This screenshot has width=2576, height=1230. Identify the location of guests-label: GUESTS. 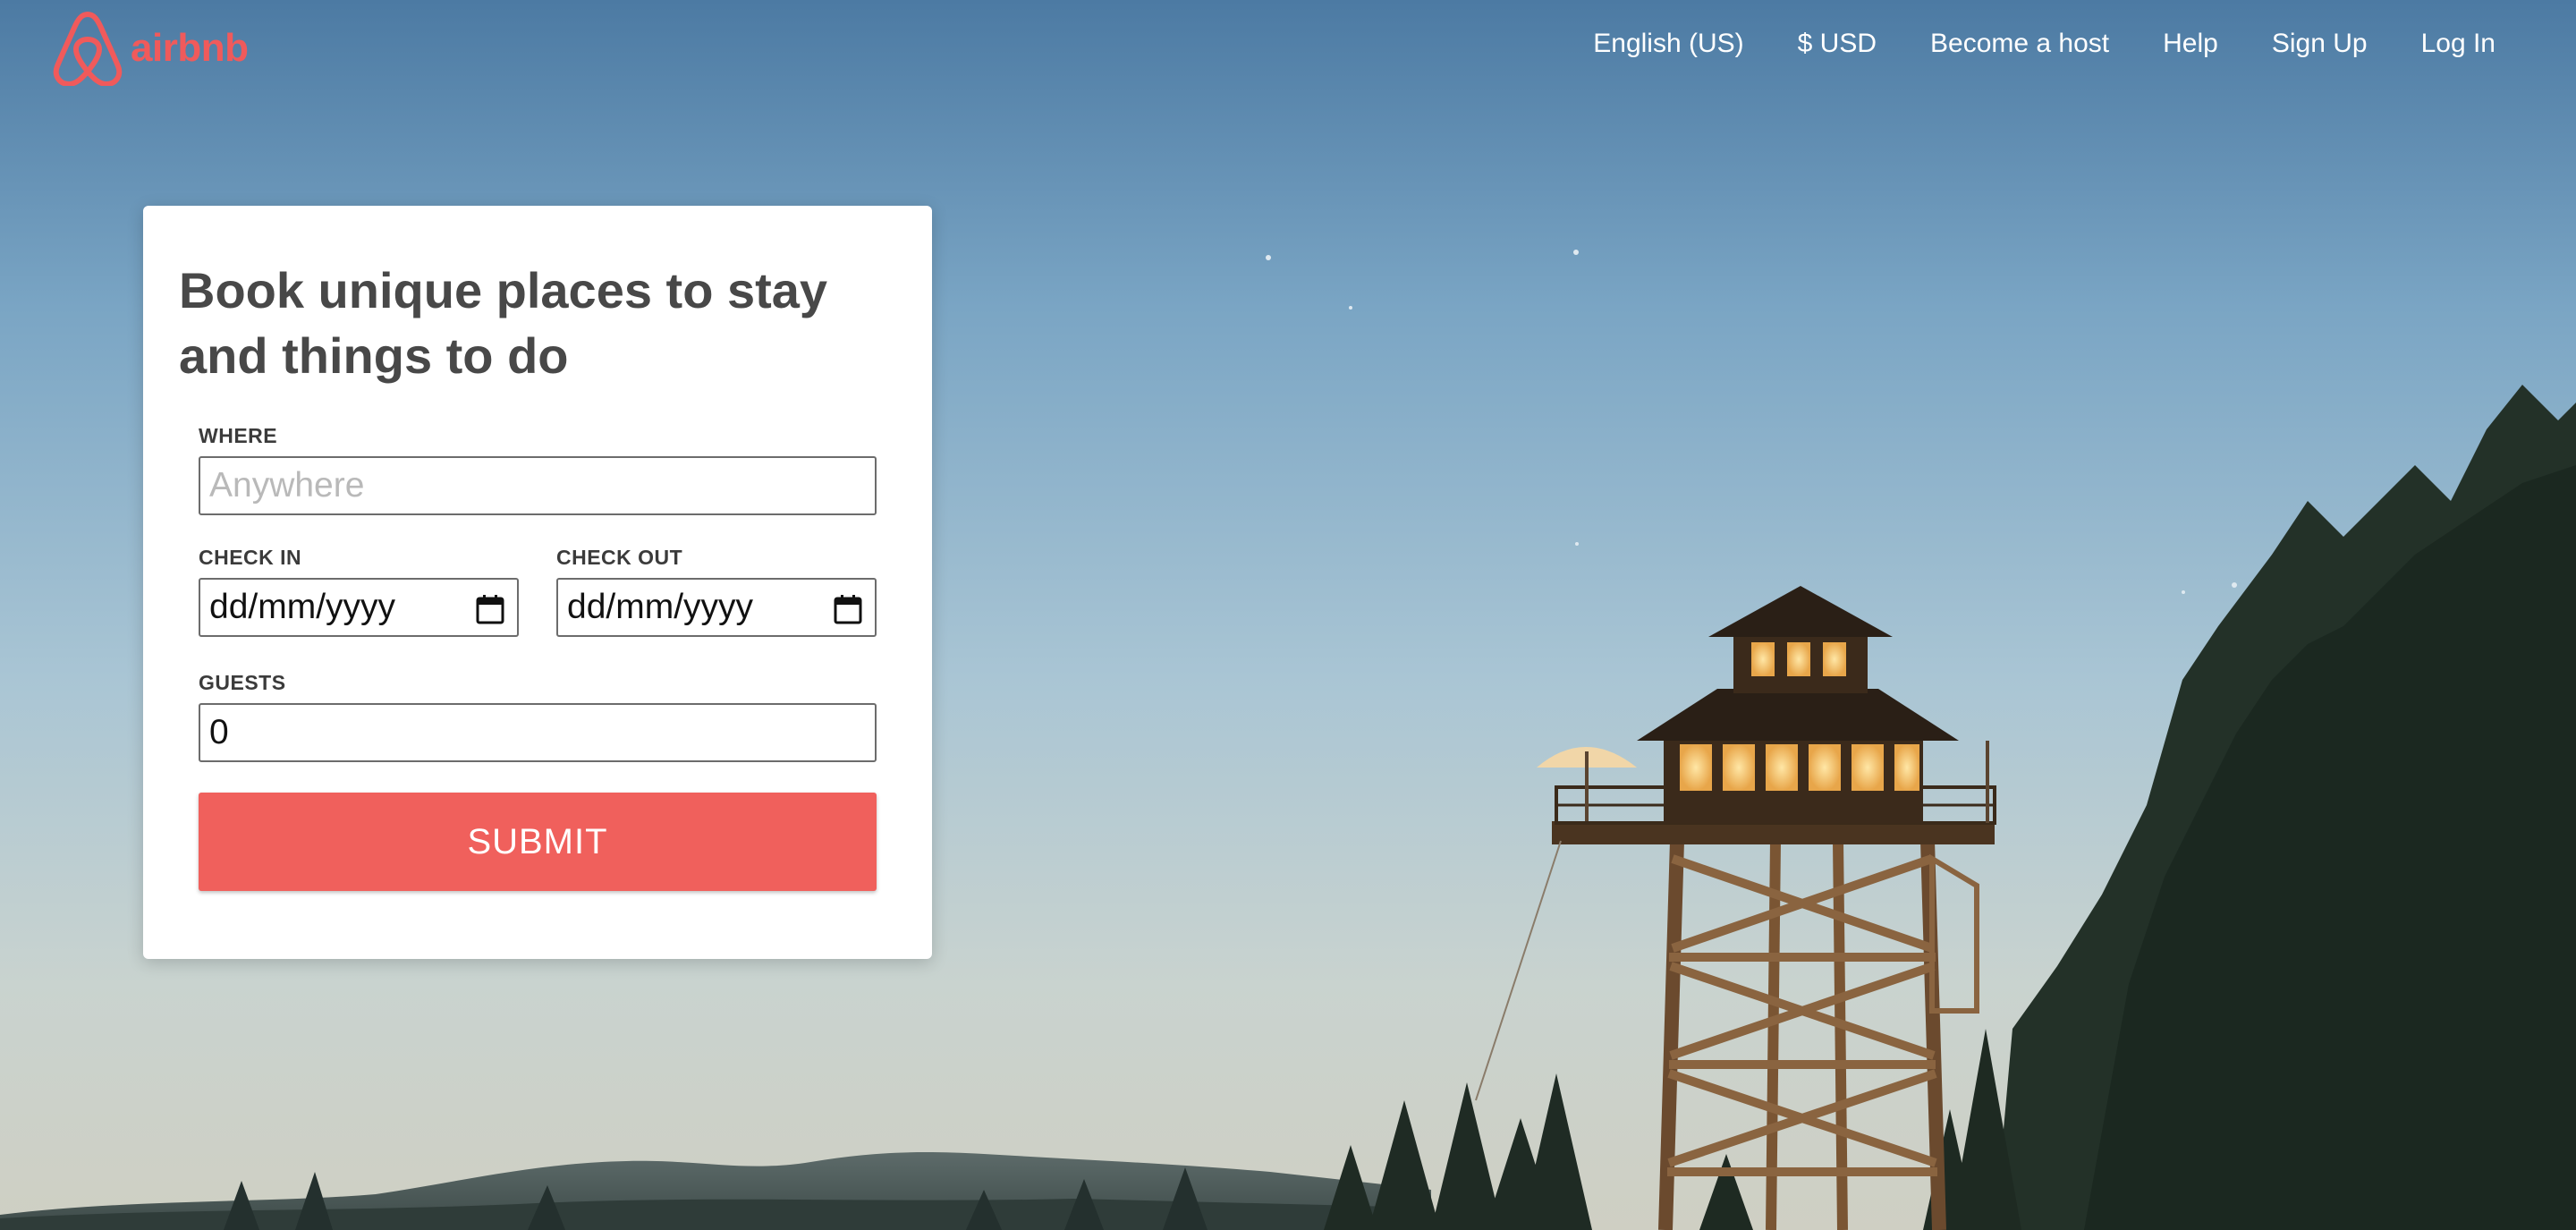
(242, 682).